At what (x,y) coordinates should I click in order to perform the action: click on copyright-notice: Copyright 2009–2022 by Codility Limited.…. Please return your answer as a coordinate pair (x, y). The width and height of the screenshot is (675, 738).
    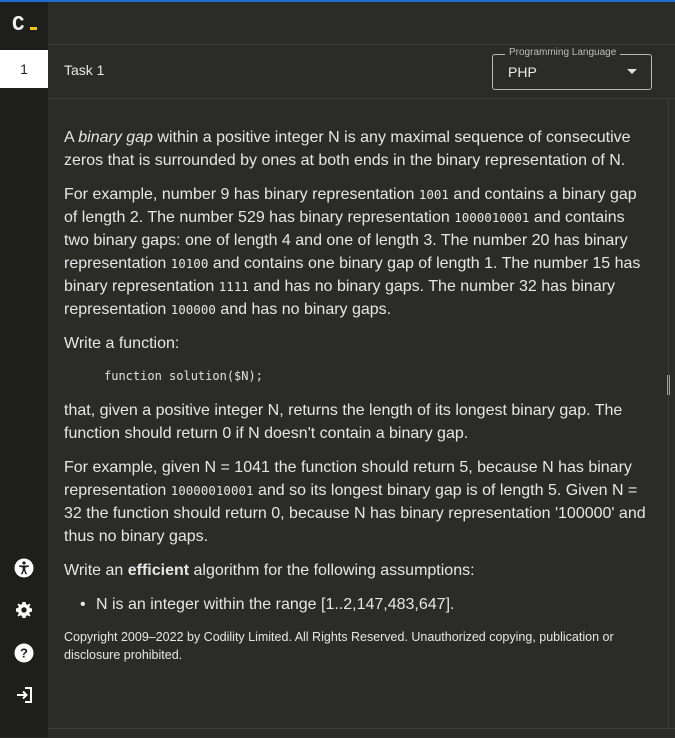
    Looking at the image, I should click on (339, 646).